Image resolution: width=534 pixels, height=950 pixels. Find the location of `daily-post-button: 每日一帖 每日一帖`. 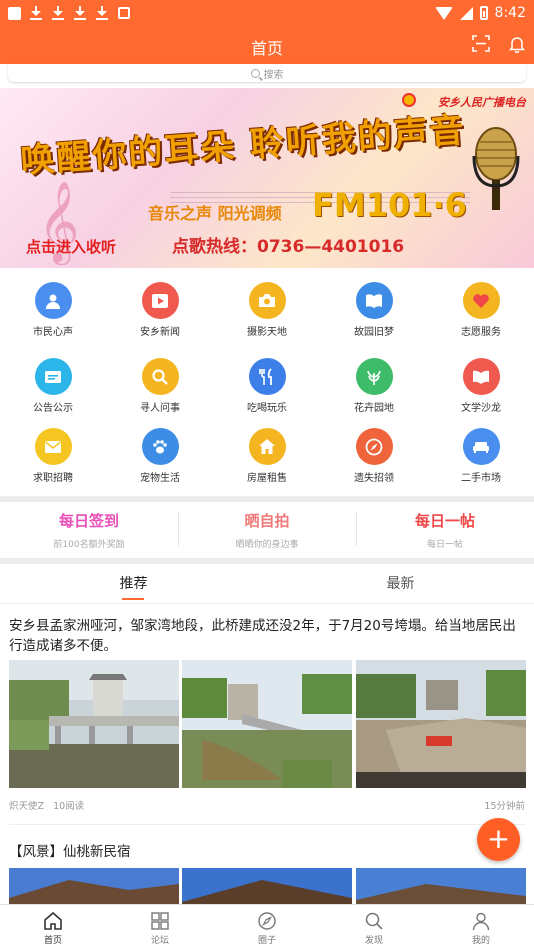

daily-post-button: 每日一帖 每日一帖 is located at coordinates (445, 530).